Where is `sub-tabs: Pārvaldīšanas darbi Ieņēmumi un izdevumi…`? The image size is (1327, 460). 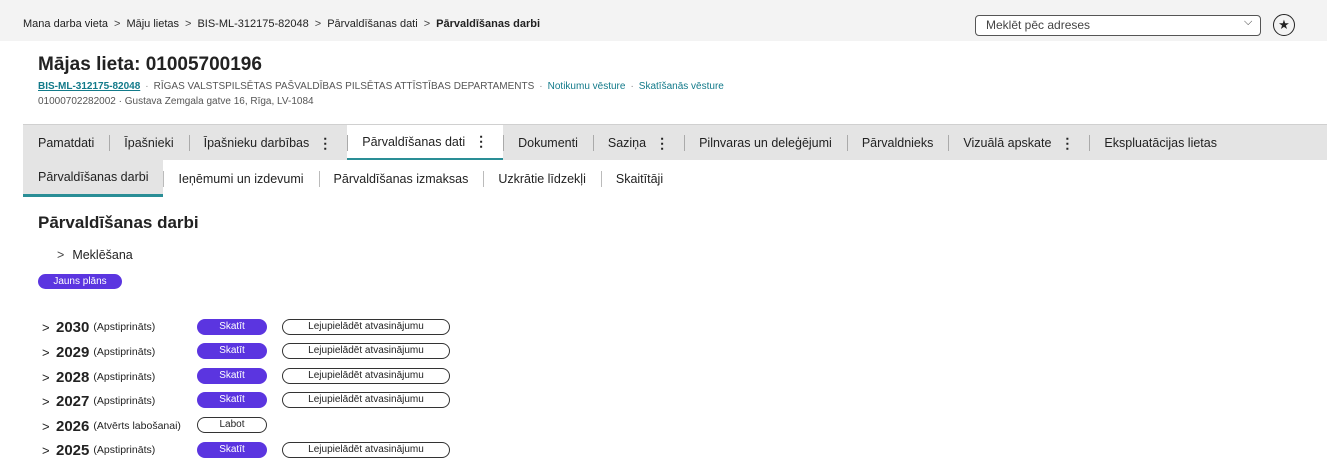 sub-tabs: Pārvaldīšanas darbi Ieņēmumi un izdevumi… is located at coordinates (675, 178).